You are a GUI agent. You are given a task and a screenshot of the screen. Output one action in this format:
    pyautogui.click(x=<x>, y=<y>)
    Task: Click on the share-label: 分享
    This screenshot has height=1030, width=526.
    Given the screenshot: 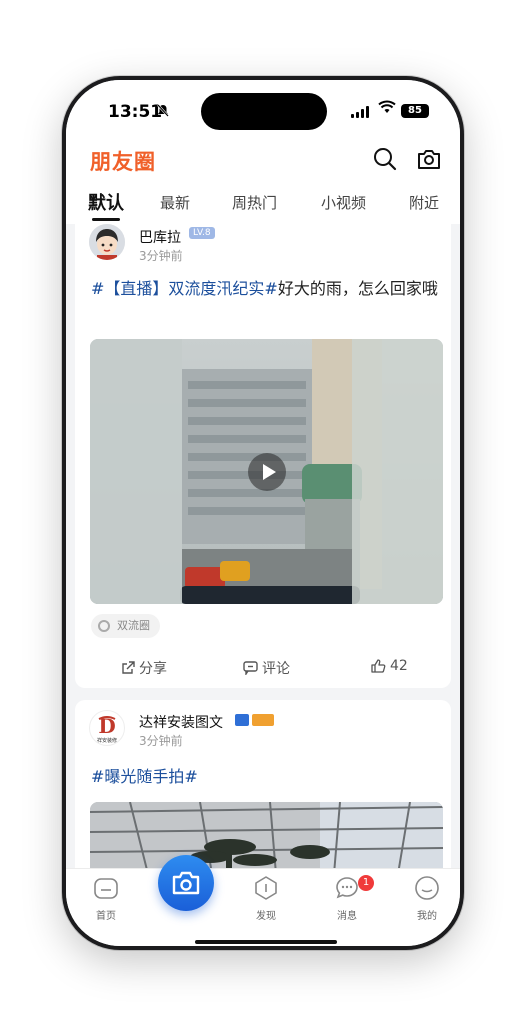 What is the action you would take?
    pyautogui.click(x=153, y=669)
    